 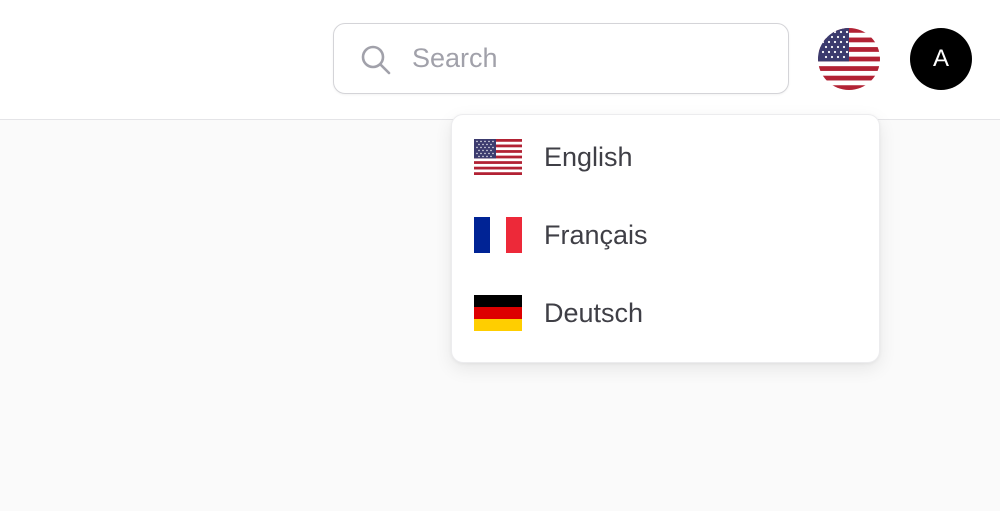 I want to click on language-option-french: Français, so click(x=665, y=235).